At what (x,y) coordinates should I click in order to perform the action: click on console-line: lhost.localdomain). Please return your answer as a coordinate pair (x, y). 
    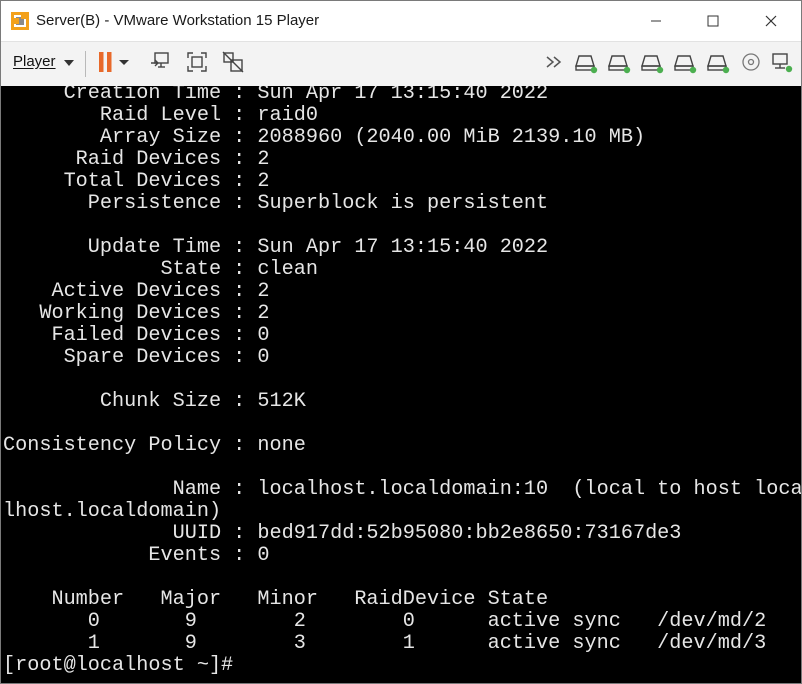
    Looking at the image, I should click on (112, 511).